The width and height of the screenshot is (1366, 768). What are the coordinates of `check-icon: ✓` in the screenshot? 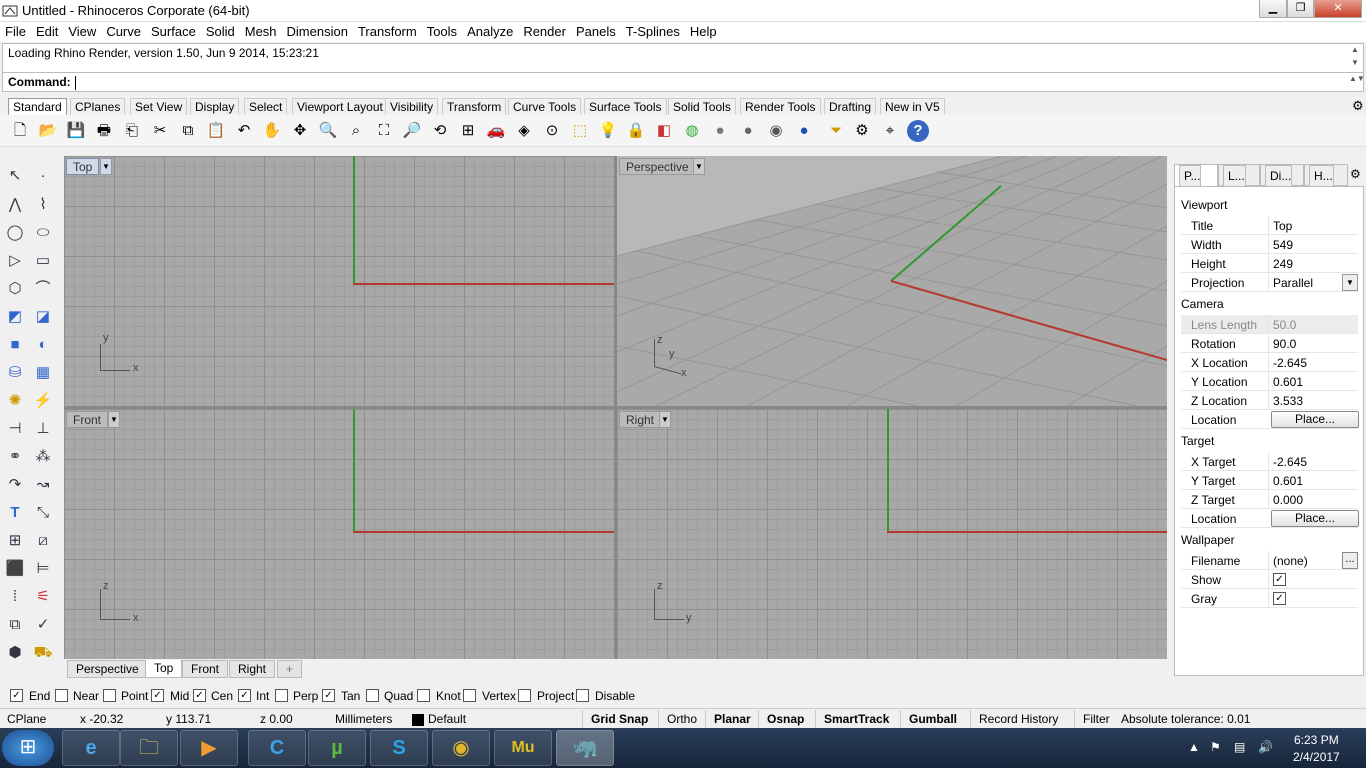 It's located at (43, 625).